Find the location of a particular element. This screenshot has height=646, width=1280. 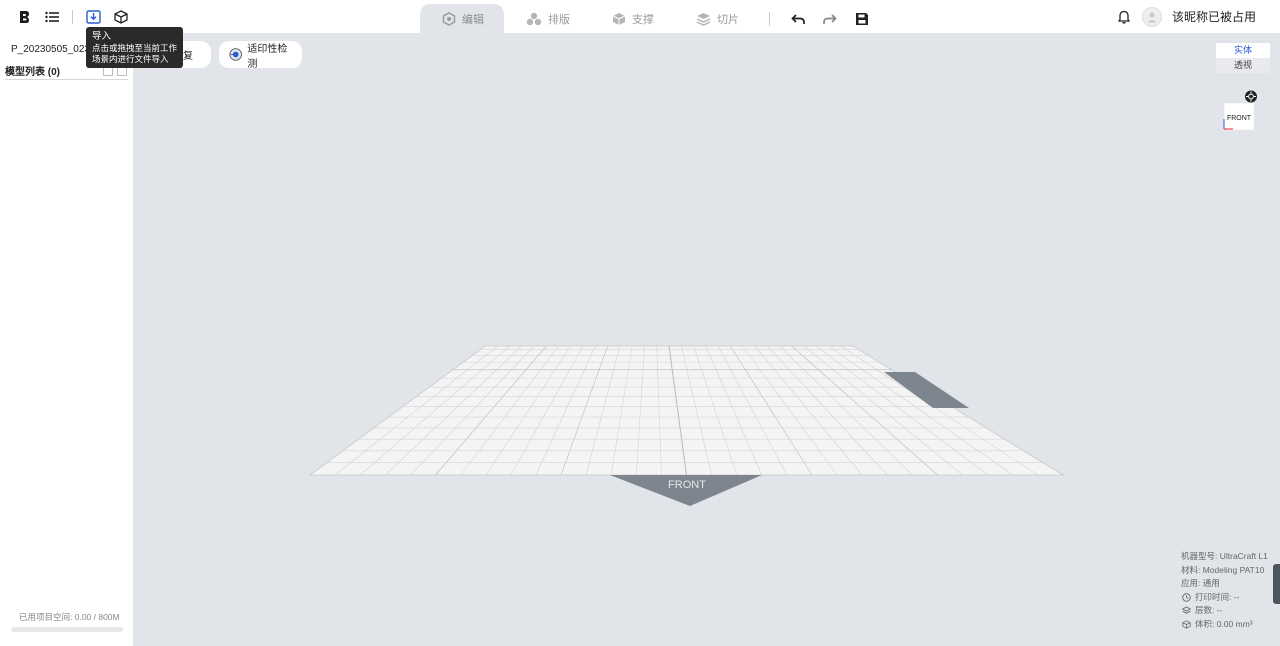

layers-row: 层数: -- is located at coordinates (1228, 611).